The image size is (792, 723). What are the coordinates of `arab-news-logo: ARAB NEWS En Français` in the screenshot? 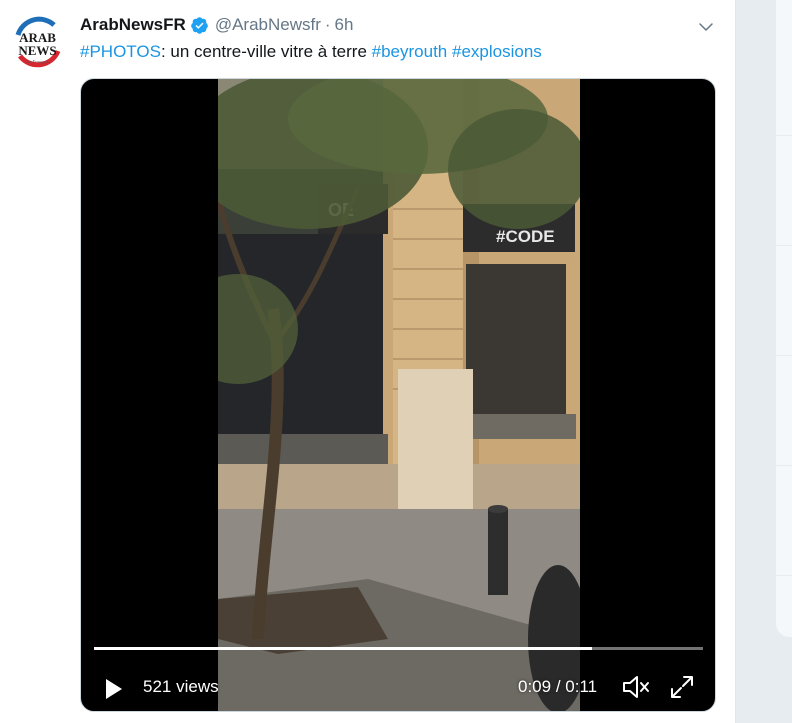 It's located at (37, 42).